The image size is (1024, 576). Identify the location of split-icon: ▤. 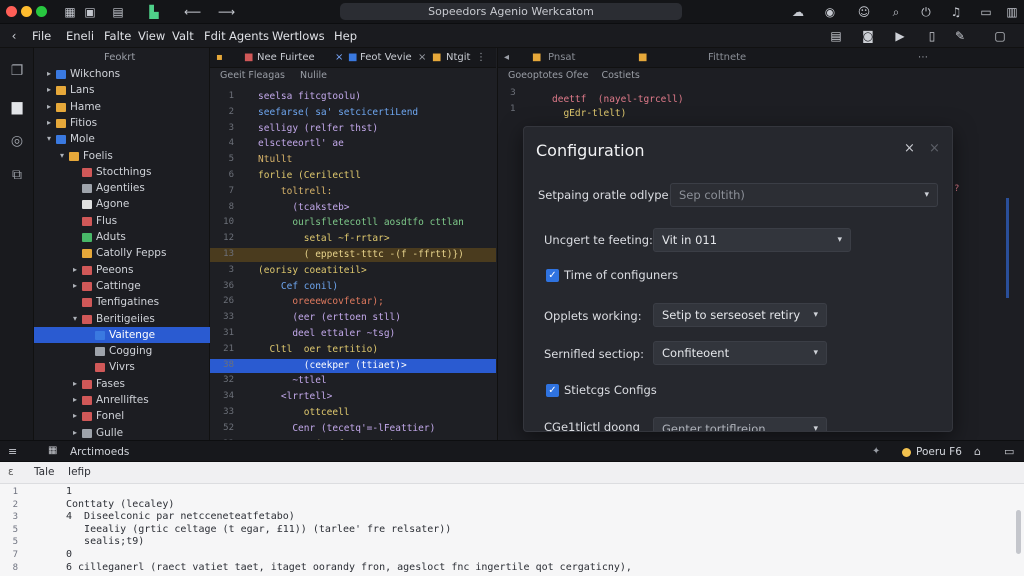
(836, 36).